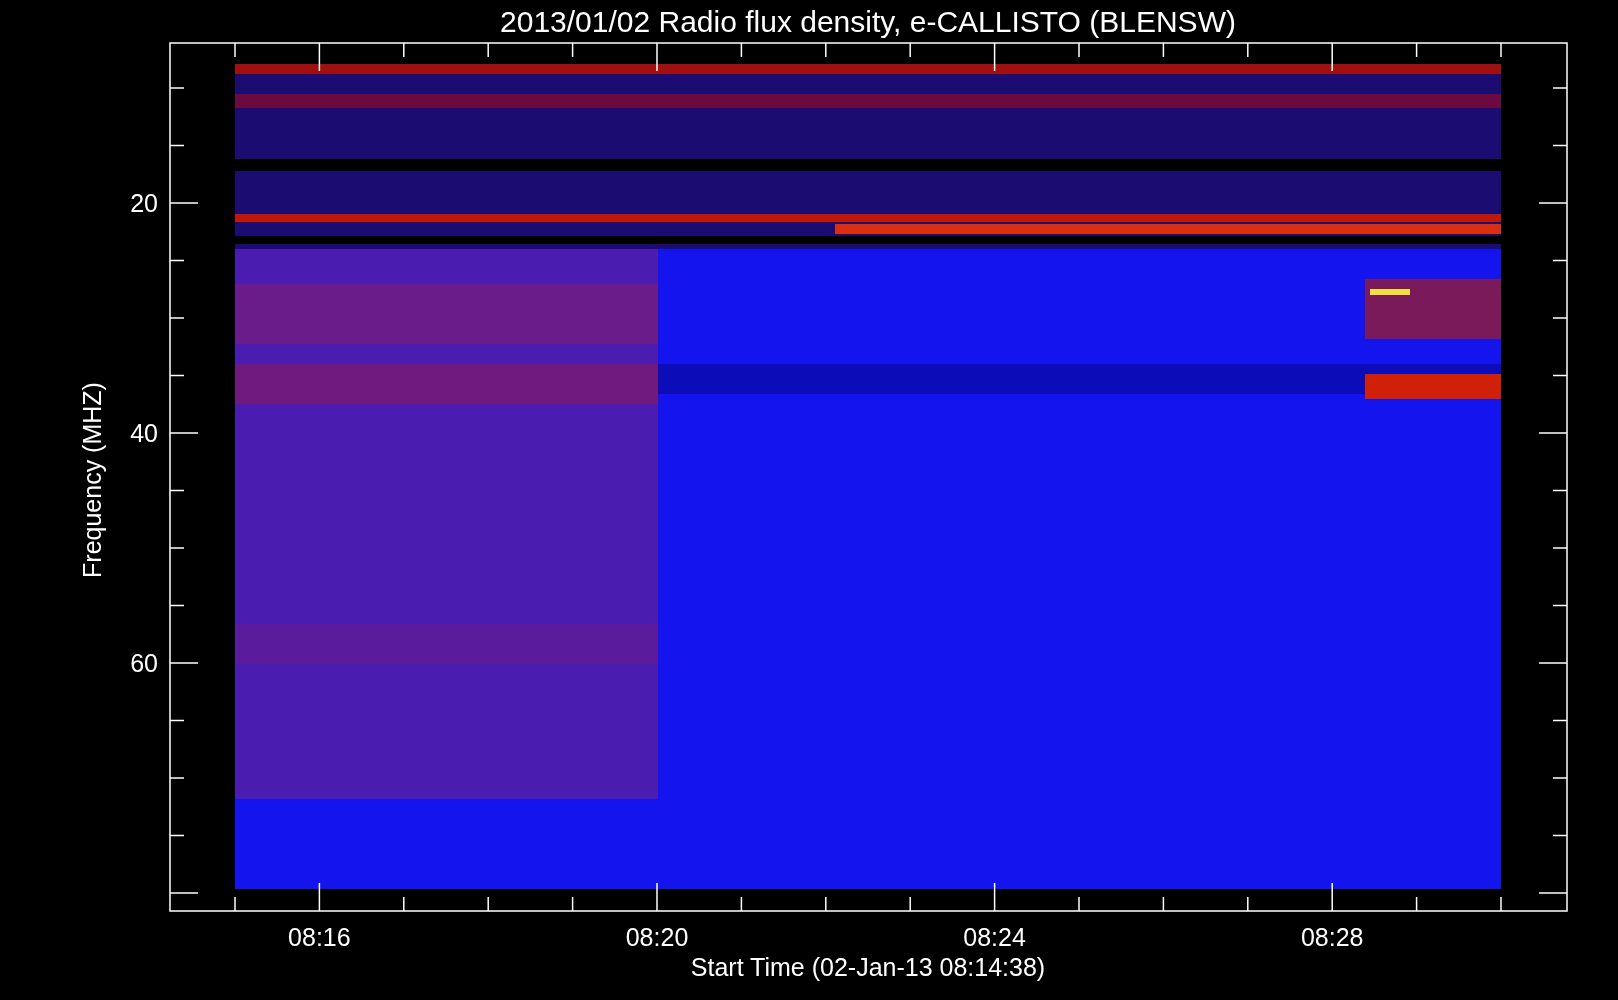 This screenshot has width=1618, height=1000. Describe the element at coordinates (868, 967) in the screenshot. I see `axis-title: Start Time (02-Jan-13 08:14:38)` at that location.